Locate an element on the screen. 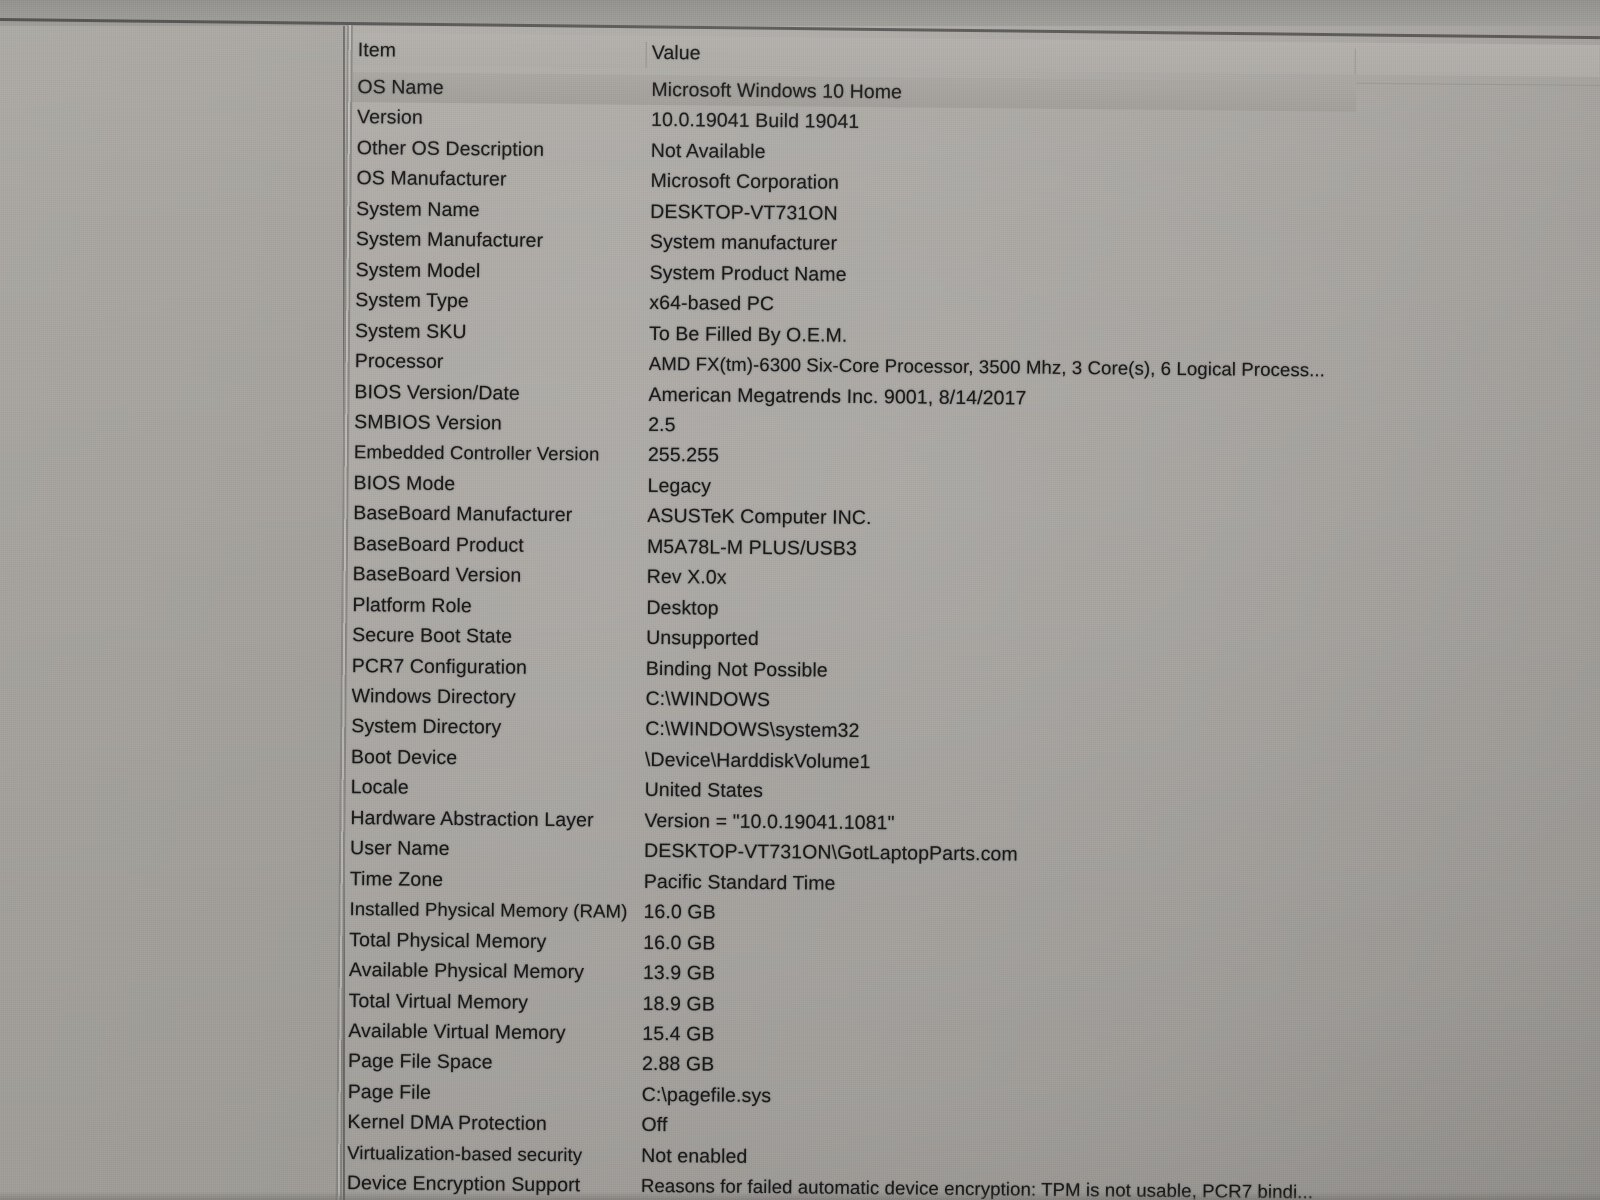  row-item-cell: Page File Space is located at coordinates (492, 1062).